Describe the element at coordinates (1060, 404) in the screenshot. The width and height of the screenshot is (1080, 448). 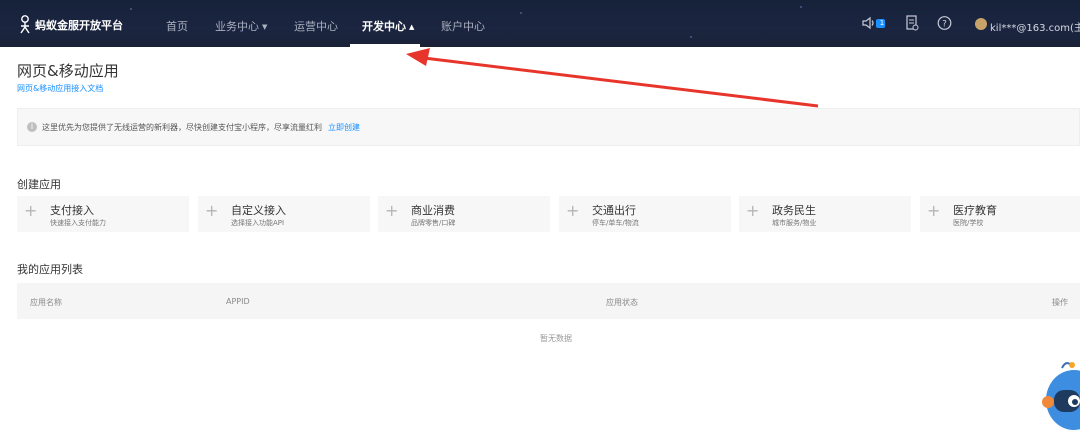
I see `assistant-mascot-icon` at that location.